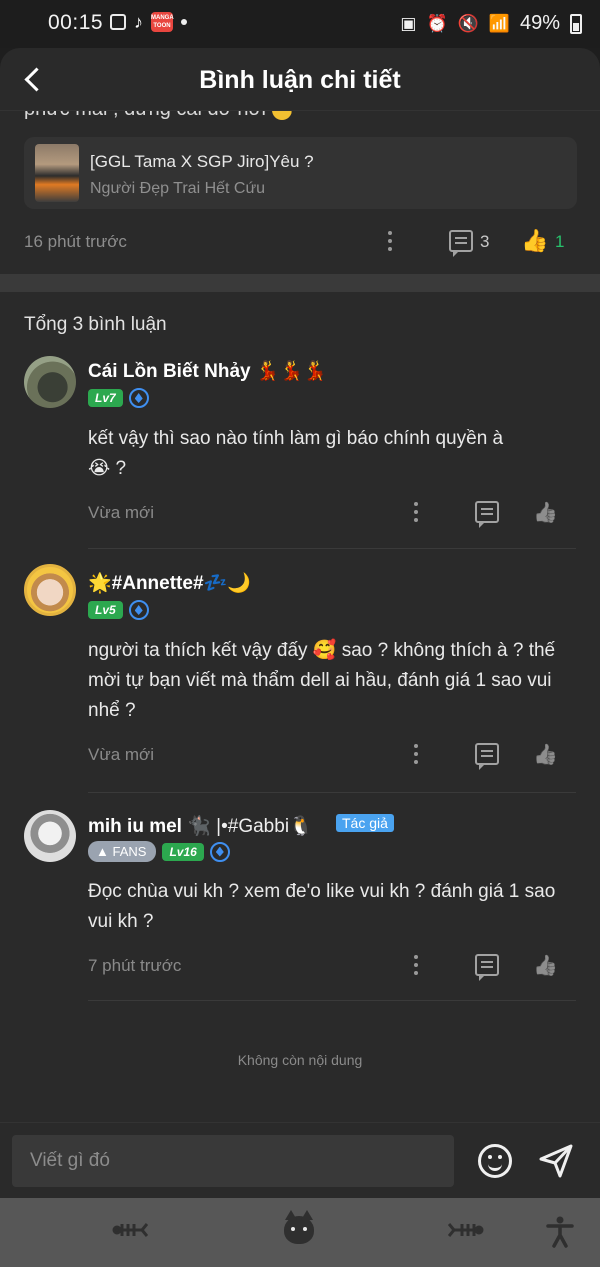 This screenshot has width=600, height=1267. I want to click on status-bar: 00:15 ♪ MANGA TOON ▣ ⏰ 🔇 📶 49%, so click(300, 24).